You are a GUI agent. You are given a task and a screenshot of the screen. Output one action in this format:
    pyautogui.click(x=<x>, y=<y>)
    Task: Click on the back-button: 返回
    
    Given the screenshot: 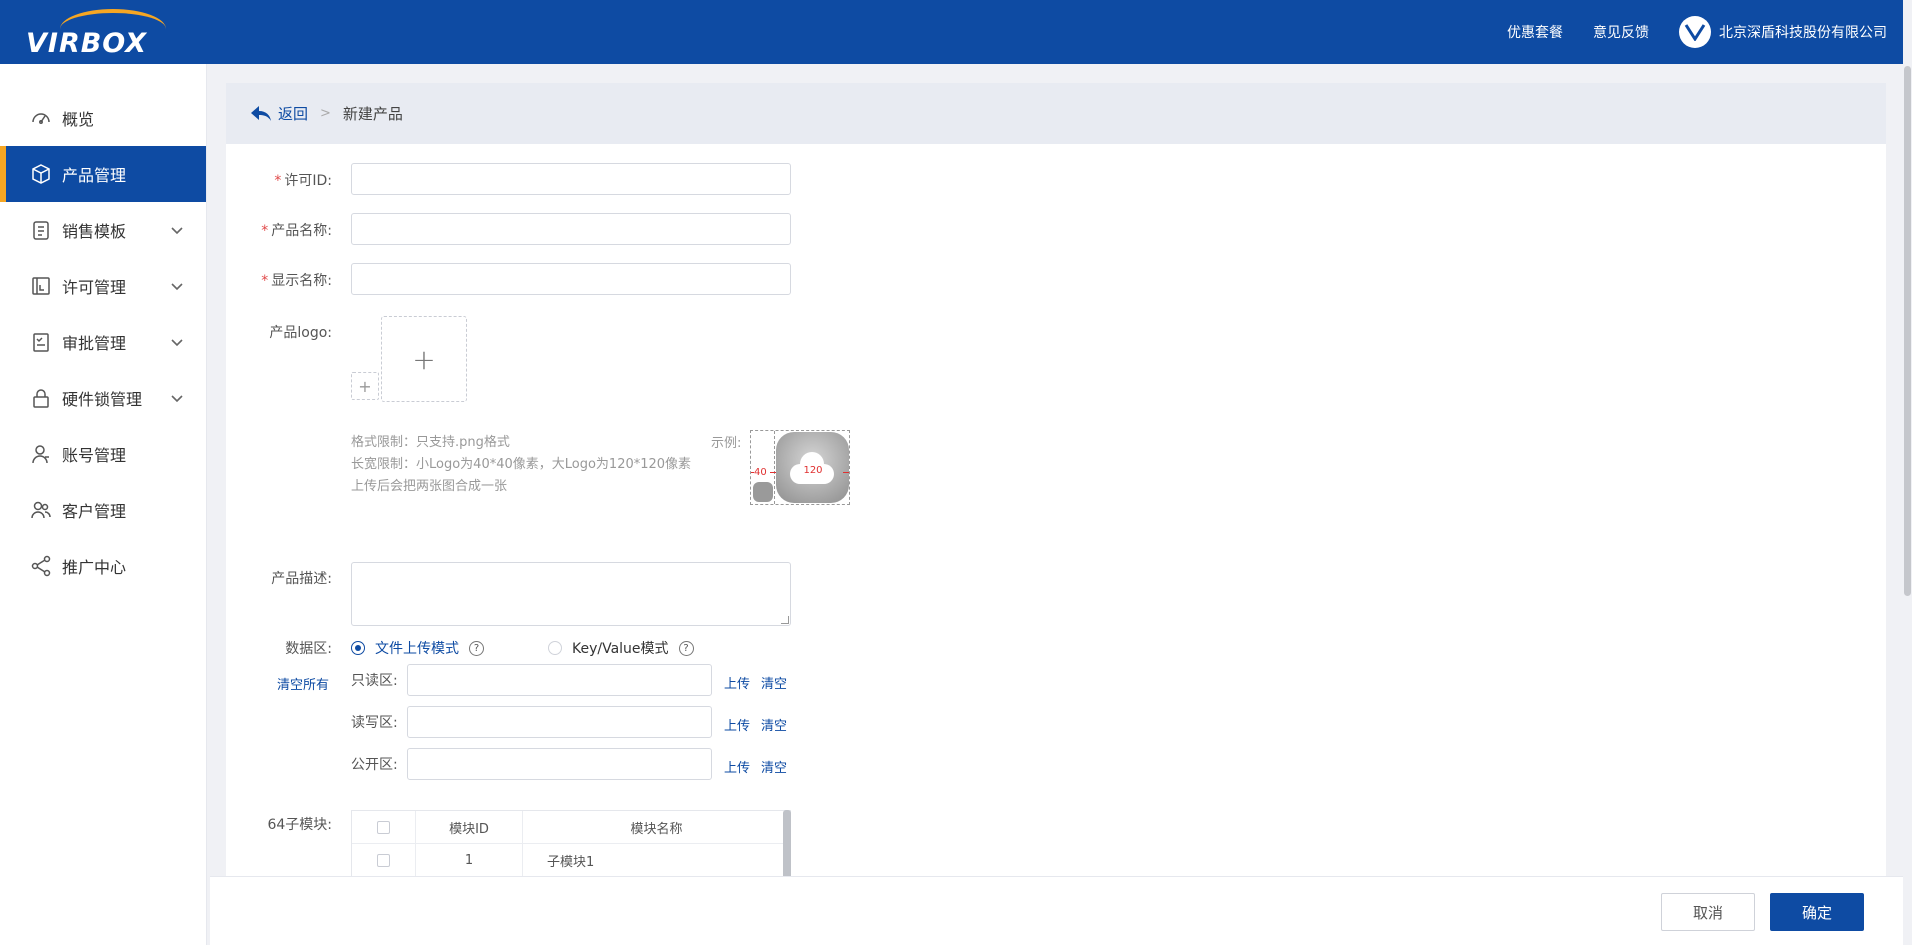 What is the action you would take?
    pyautogui.click(x=279, y=113)
    